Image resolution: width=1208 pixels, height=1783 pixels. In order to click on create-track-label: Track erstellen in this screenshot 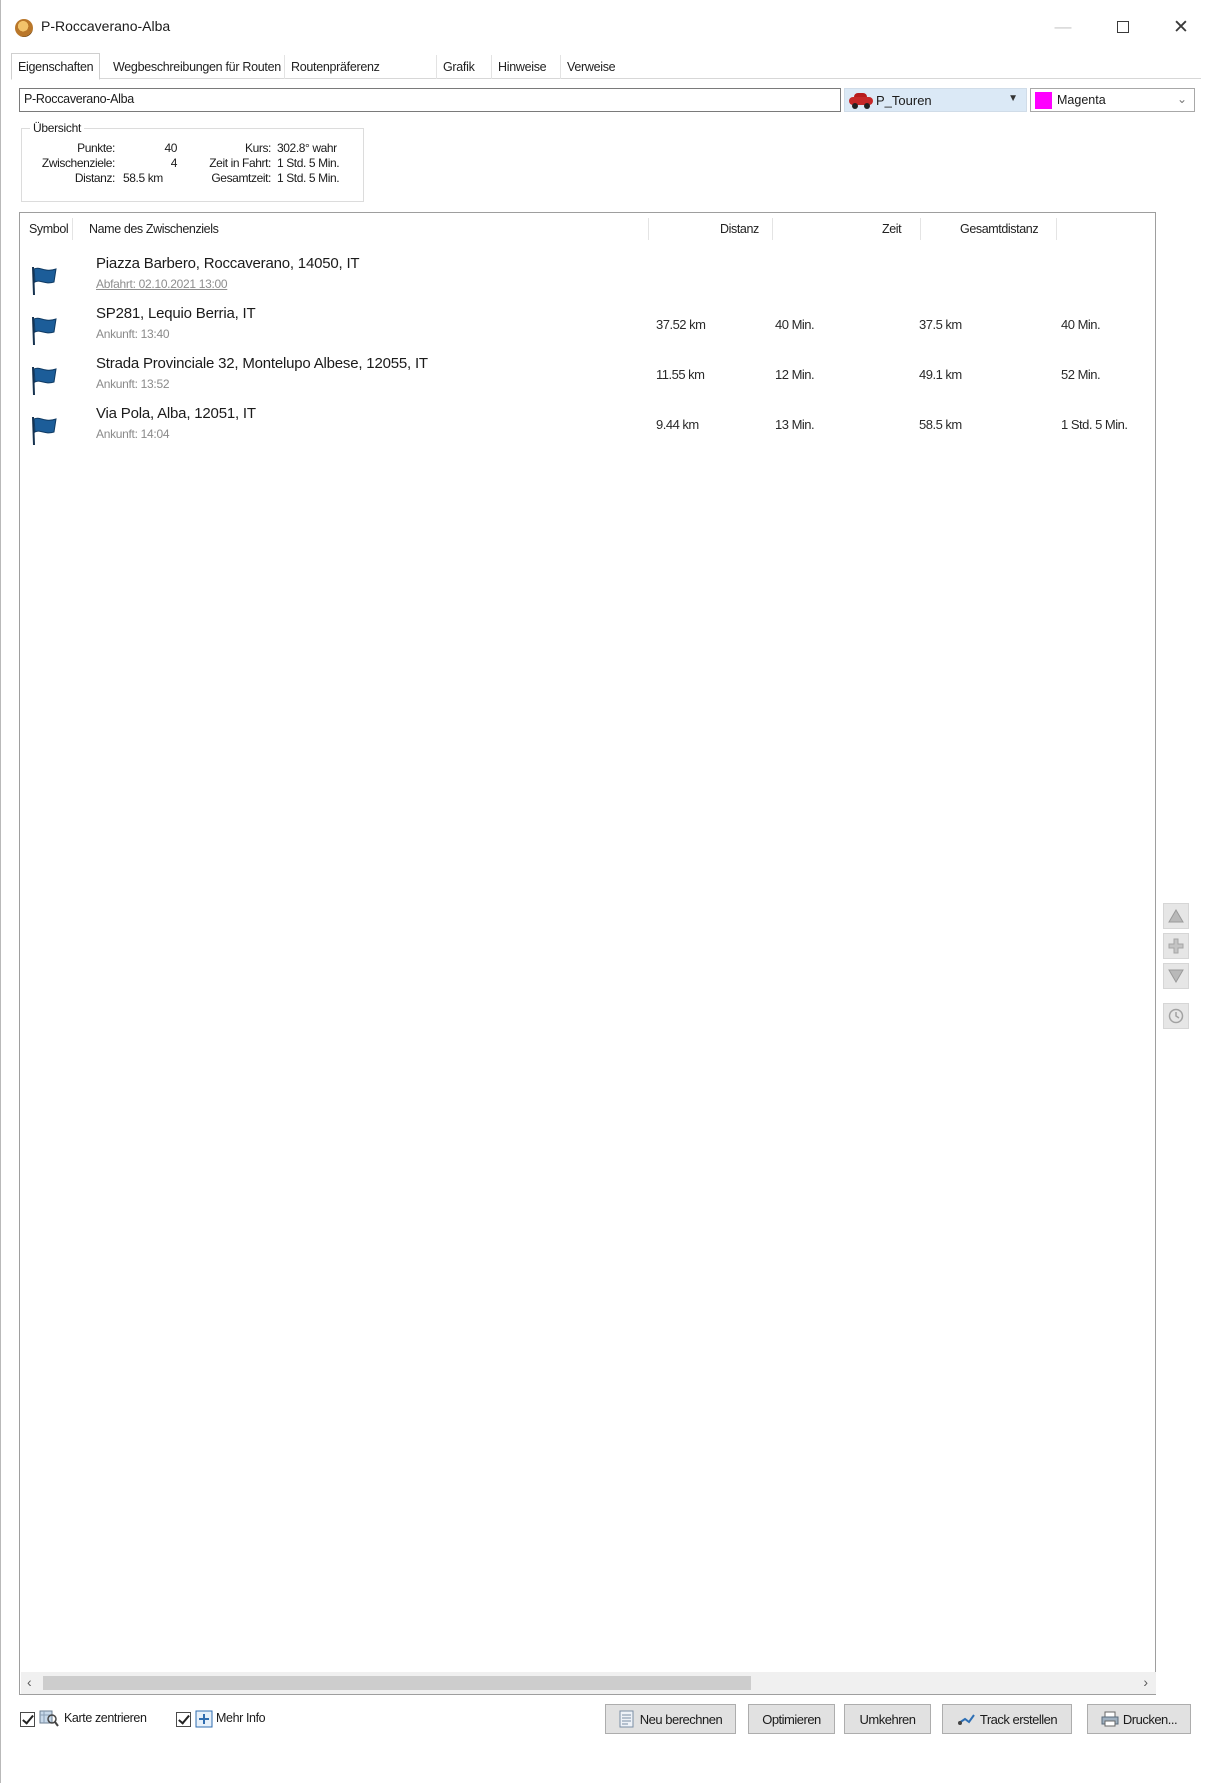, I will do `click(1018, 1719)`.